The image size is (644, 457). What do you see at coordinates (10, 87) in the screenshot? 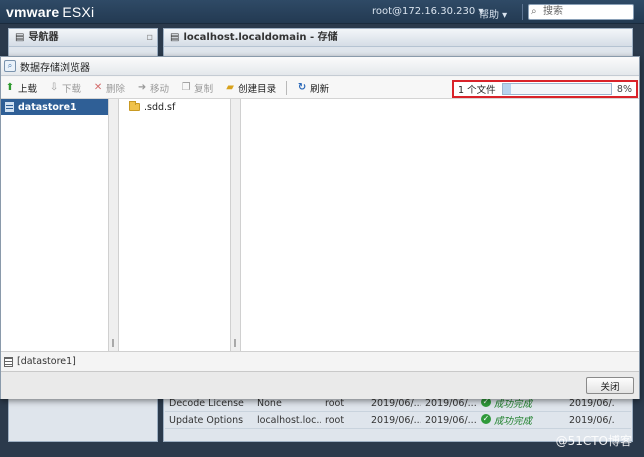
I see `upload-arrow-icon: ⬆` at bounding box center [10, 87].